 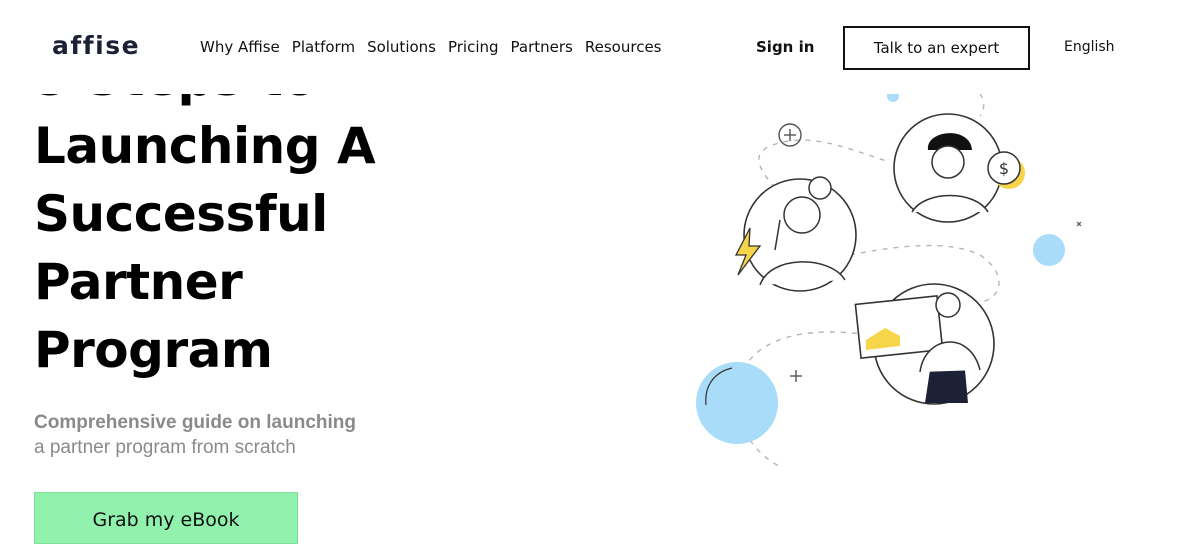 What do you see at coordinates (623, 47) in the screenshot?
I see `nav-resources: Resources` at bounding box center [623, 47].